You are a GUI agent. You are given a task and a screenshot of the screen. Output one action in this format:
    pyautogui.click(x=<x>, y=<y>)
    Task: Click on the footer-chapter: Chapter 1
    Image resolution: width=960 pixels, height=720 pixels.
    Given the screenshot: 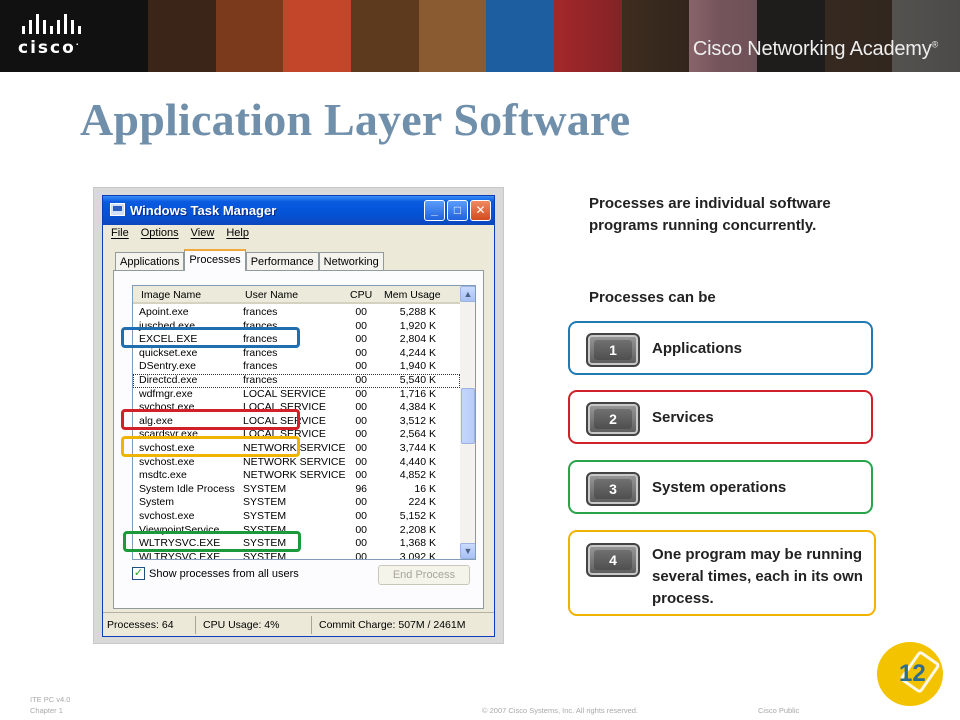 What is the action you would take?
    pyautogui.click(x=46, y=710)
    